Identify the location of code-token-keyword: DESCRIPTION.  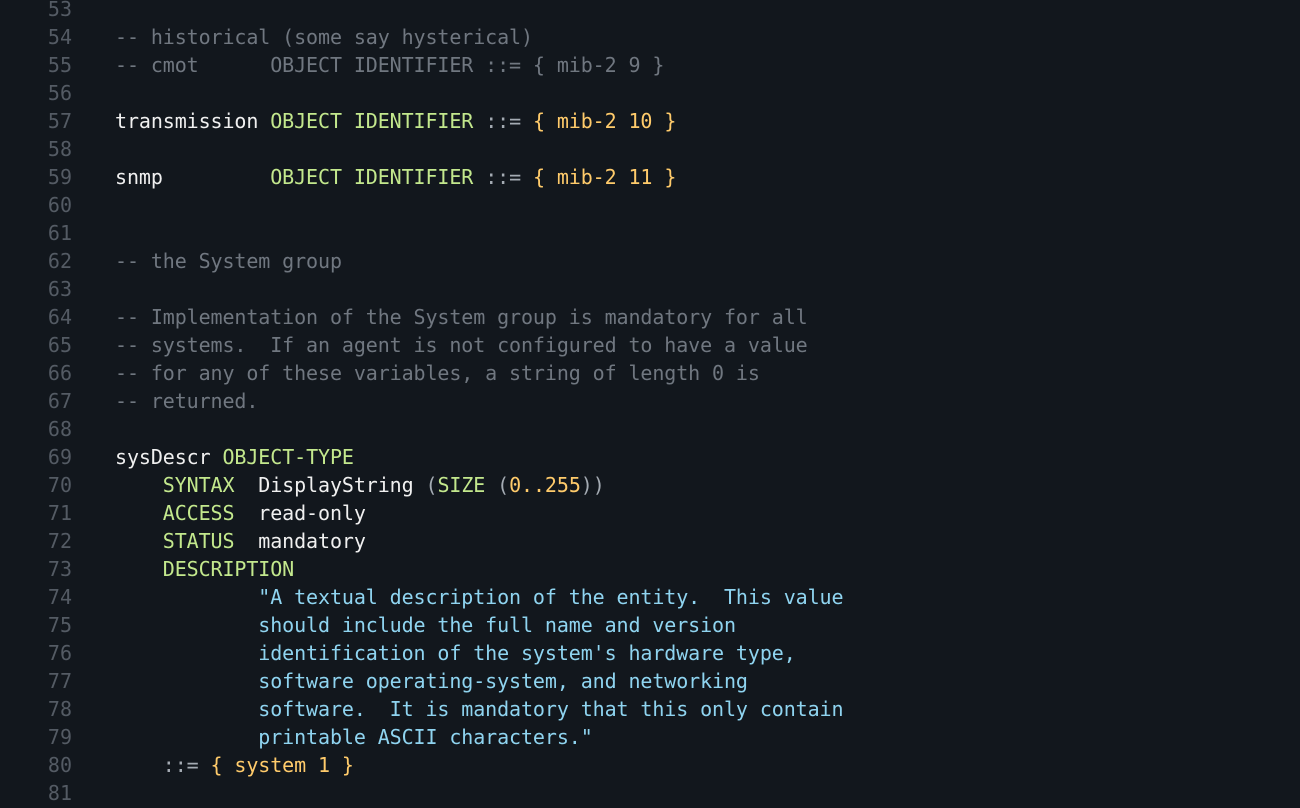
(205, 569).